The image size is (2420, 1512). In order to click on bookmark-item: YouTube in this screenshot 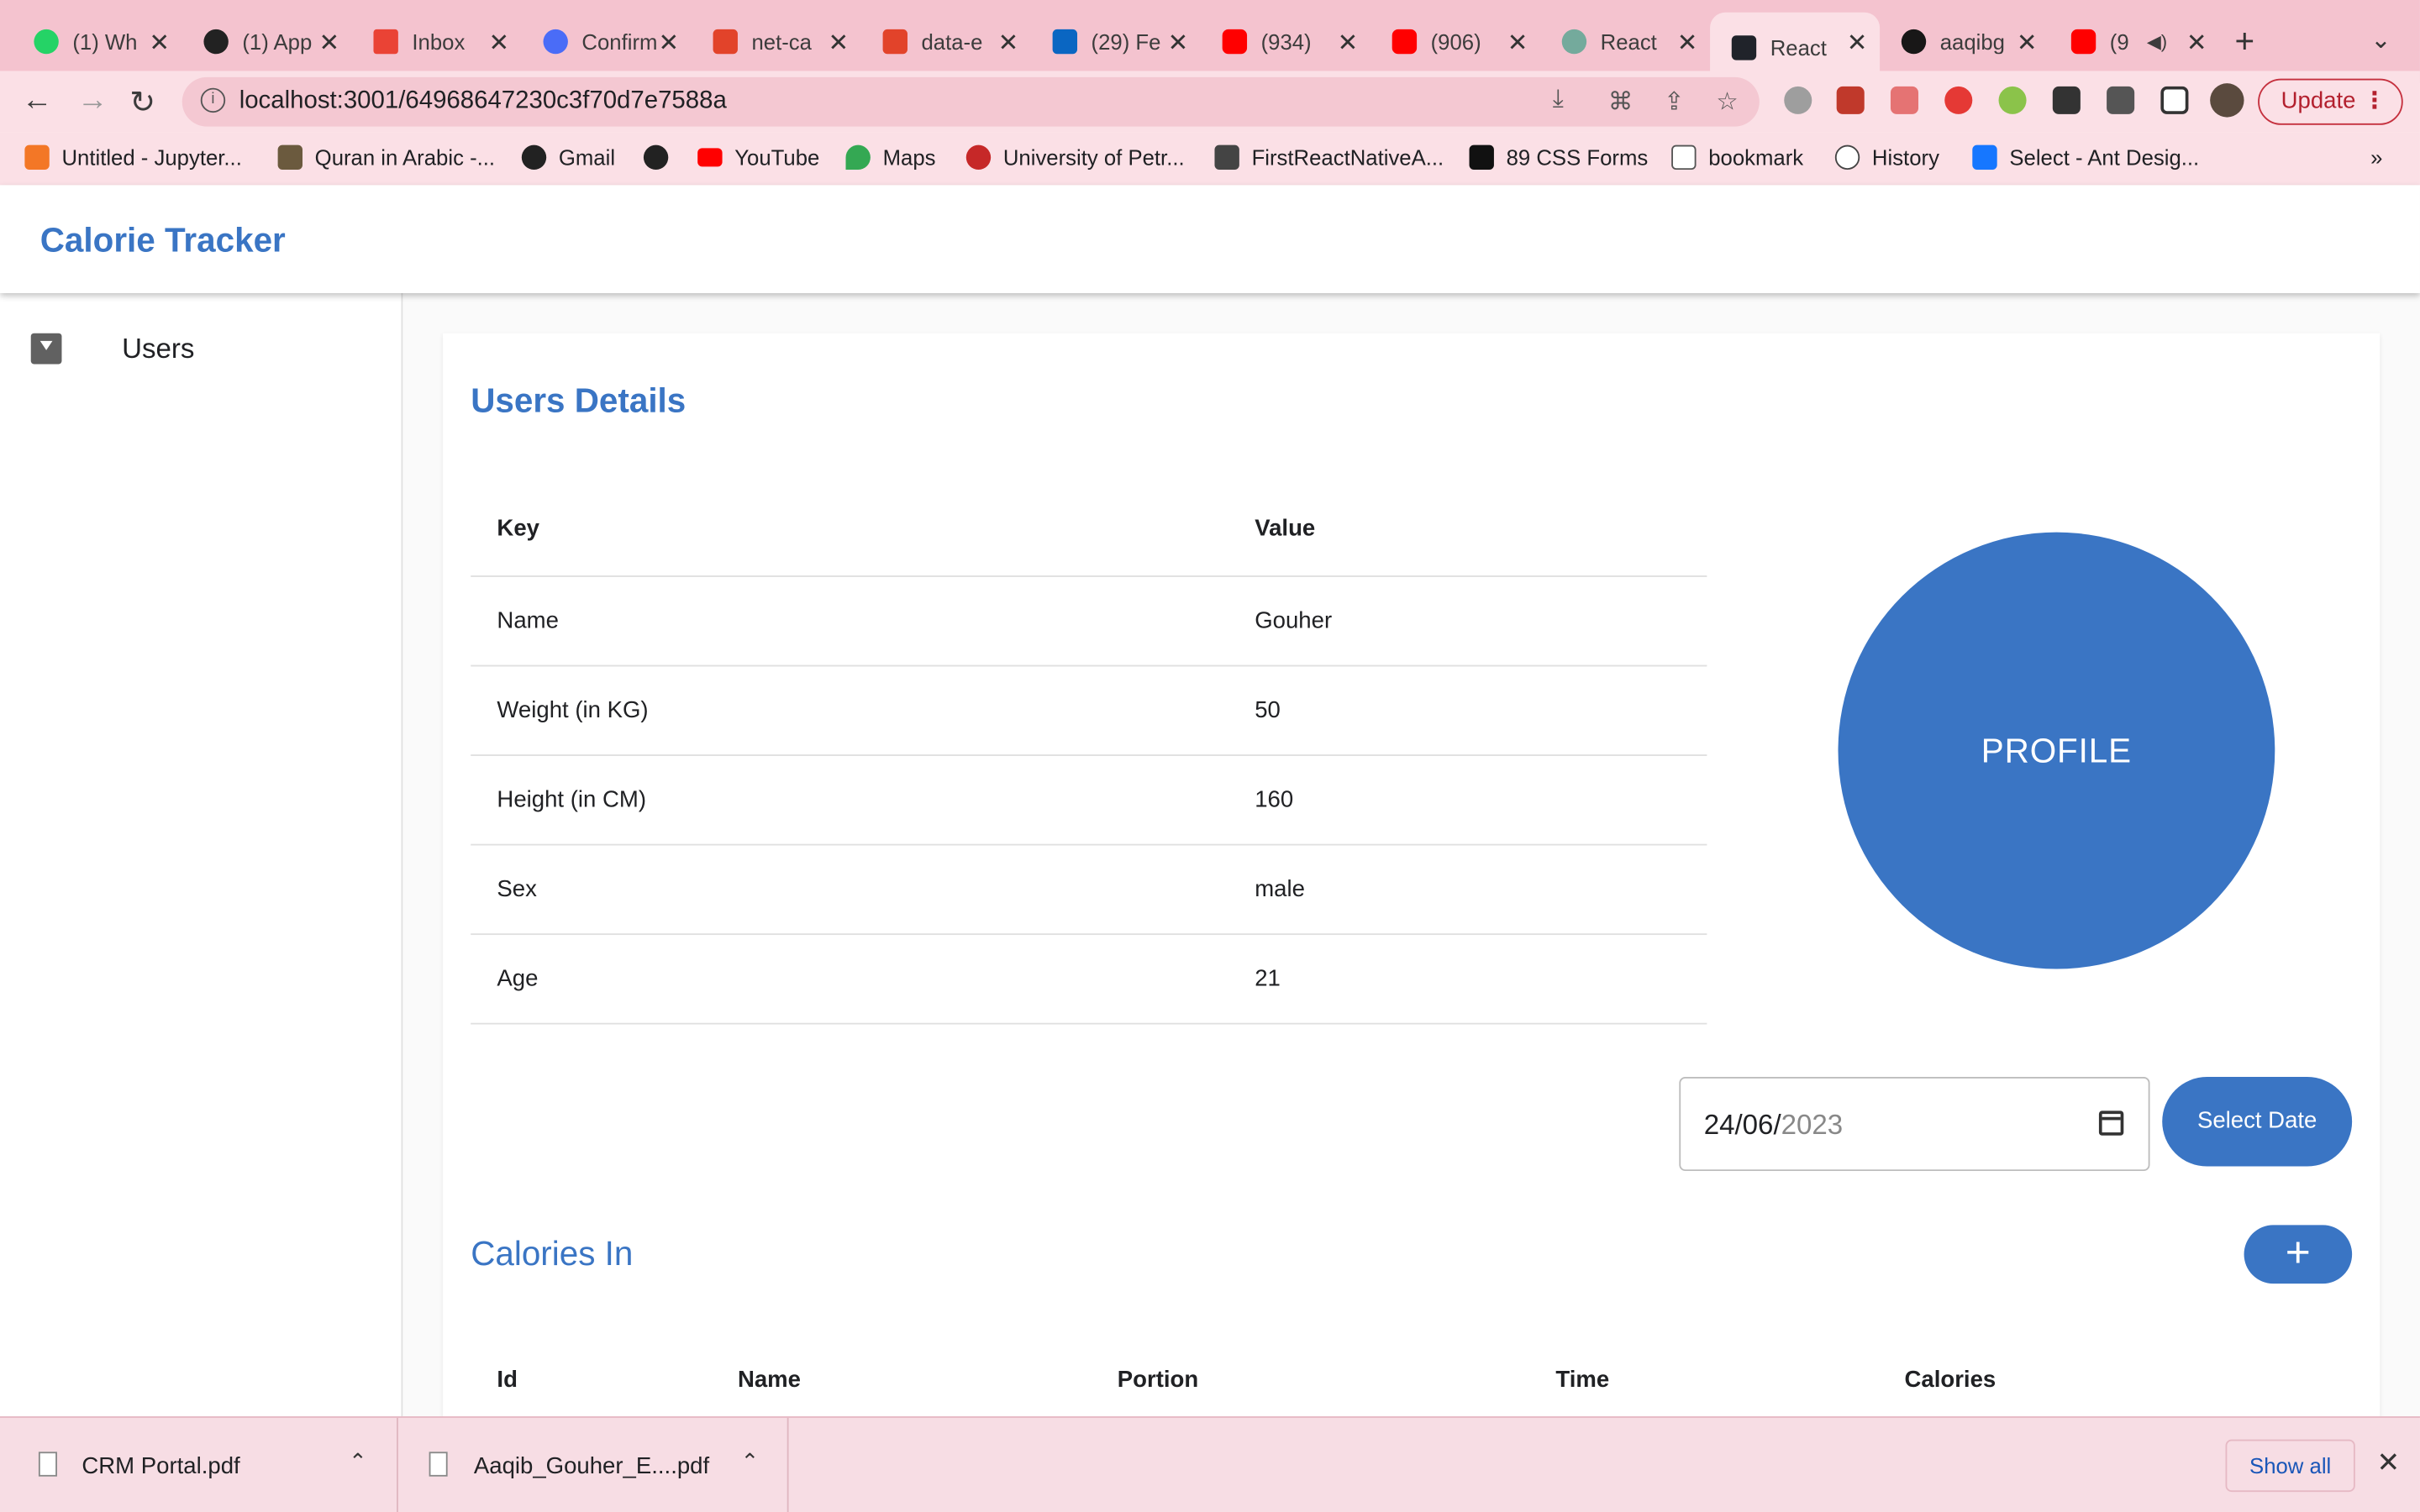, I will do `click(758, 157)`.